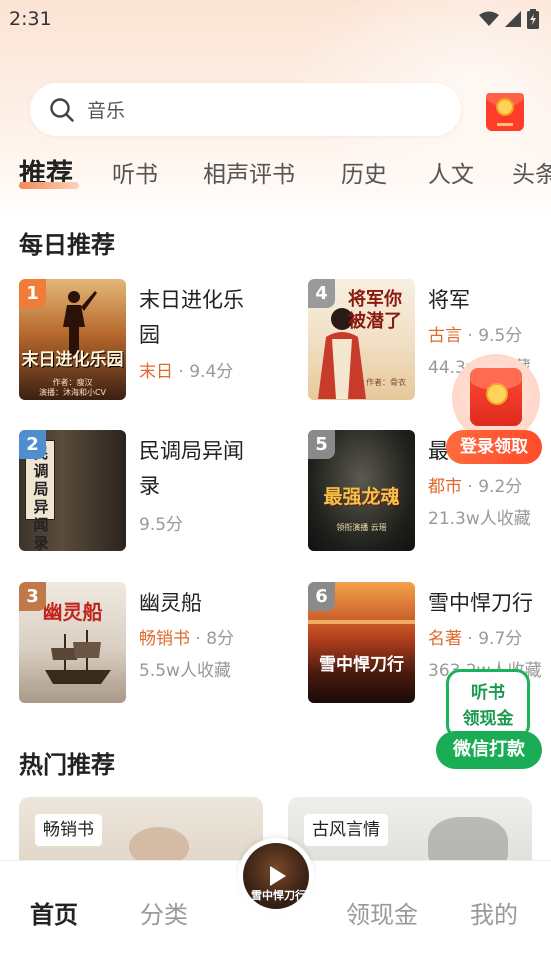 The image size is (551, 979). What do you see at coordinates (445, 336) in the screenshot?
I see `book-tag: 古言` at bounding box center [445, 336].